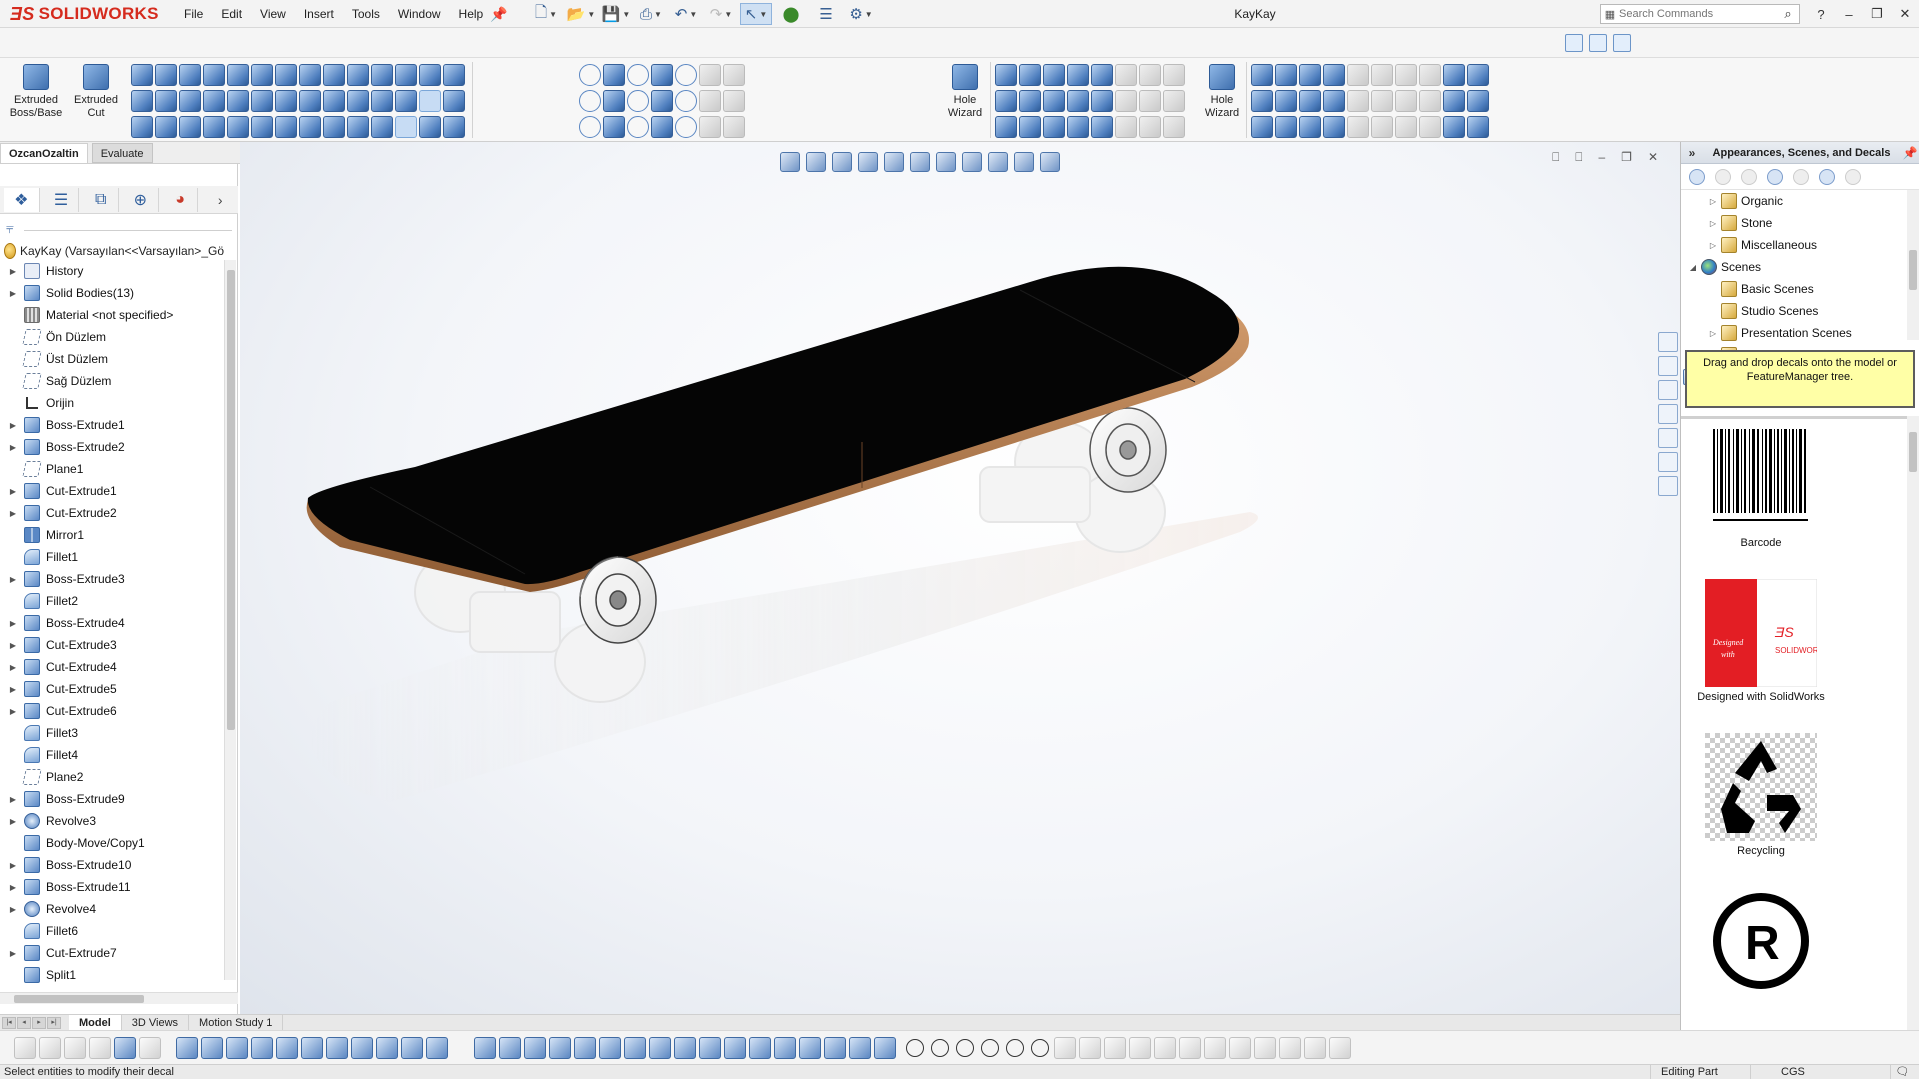 This screenshot has height=1079, width=1919. What do you see at coordinates (84, 14) in the screenshot?
I see `solidworks-logo: ƎS SOLIDWORKS` at bounding box center [84, 14].